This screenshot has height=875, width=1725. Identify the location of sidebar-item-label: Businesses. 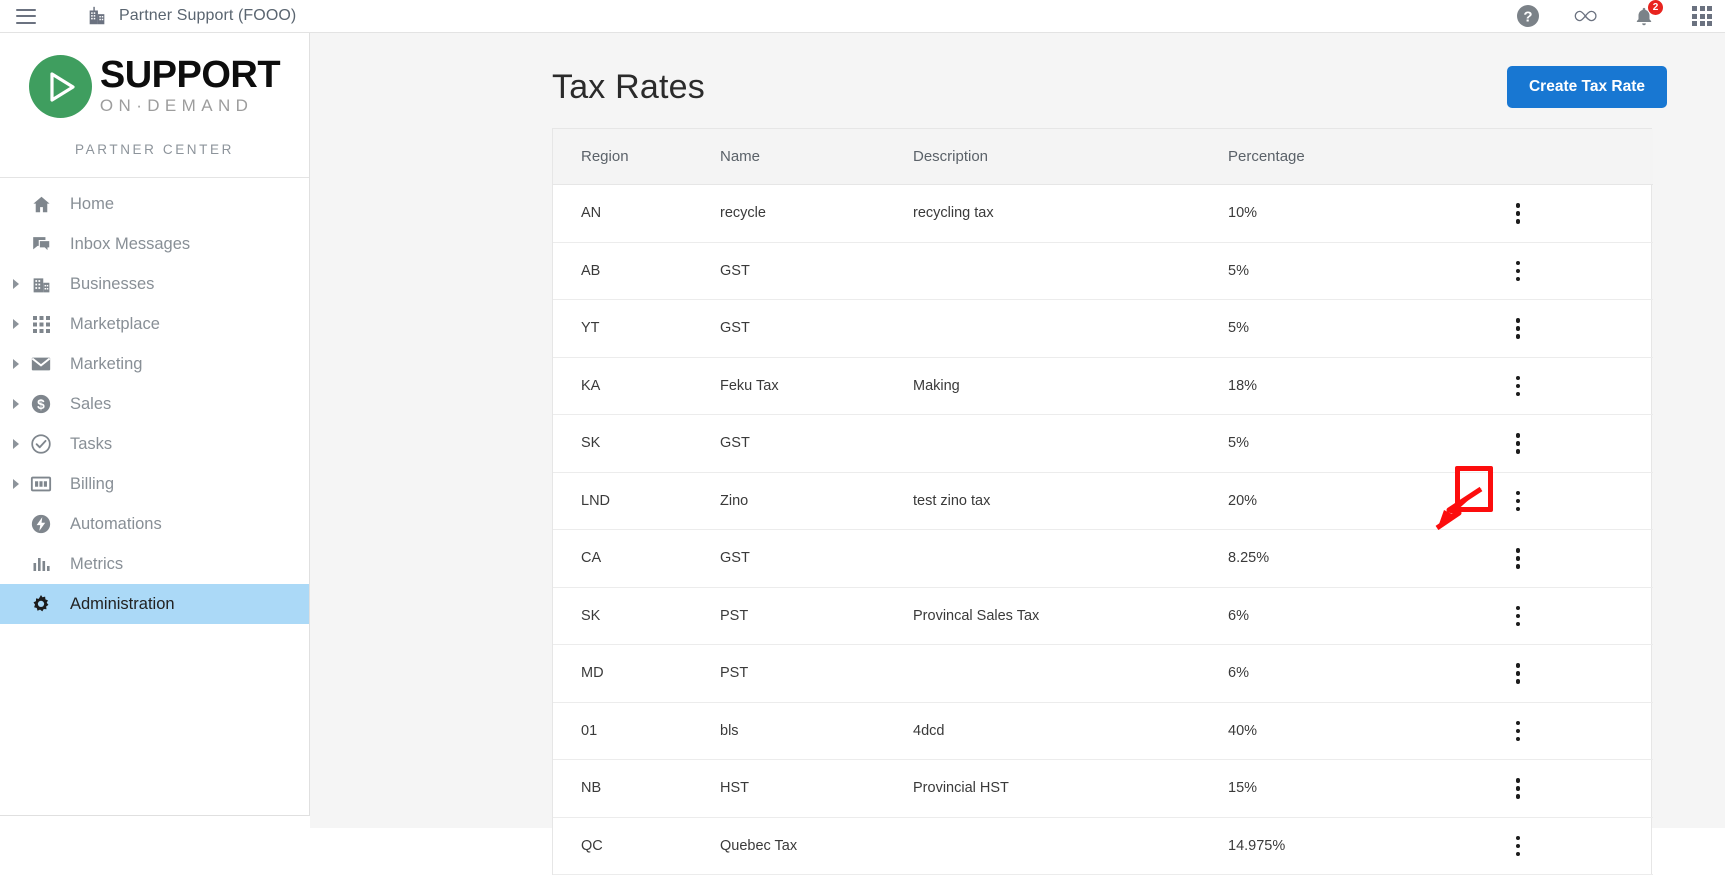
(112, 283).